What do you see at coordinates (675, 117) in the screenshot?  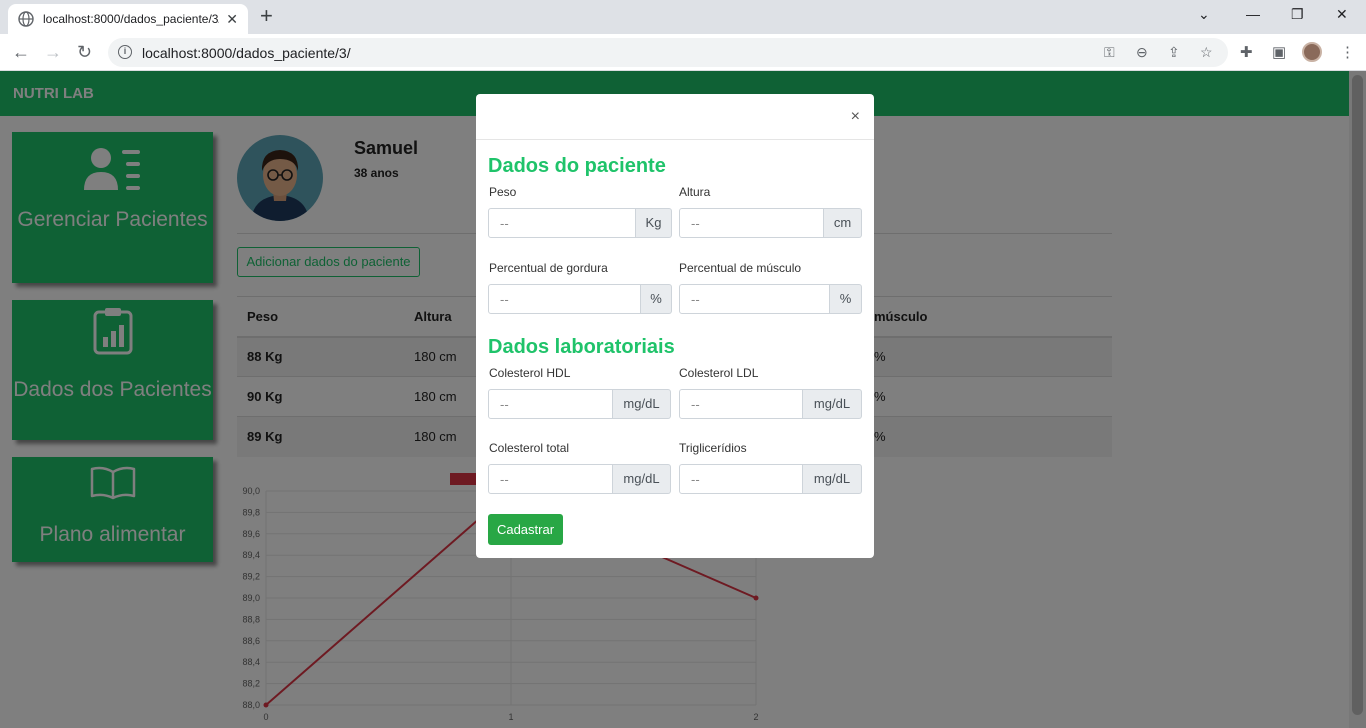 I see `modal-header: ×` at bounding box center [675, 117].